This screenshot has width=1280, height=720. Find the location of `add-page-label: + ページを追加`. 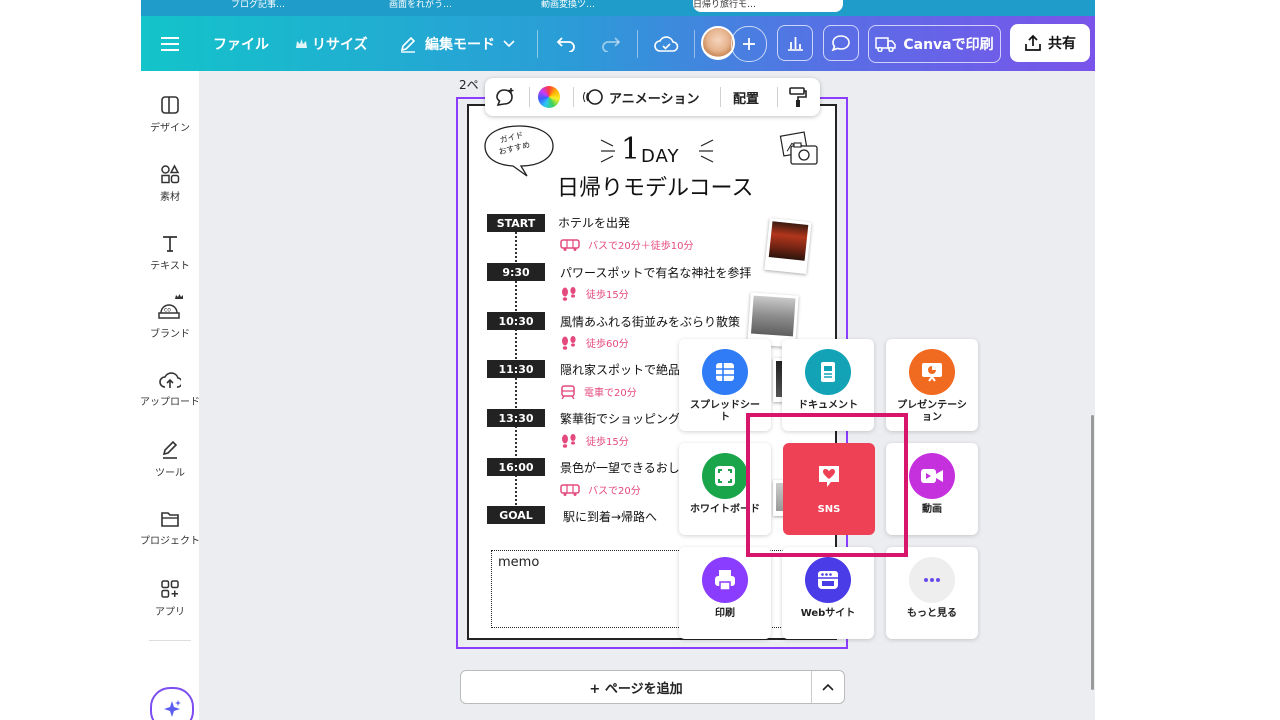

add-page-label: + ページを追加 is located at coordinates (636, 689).